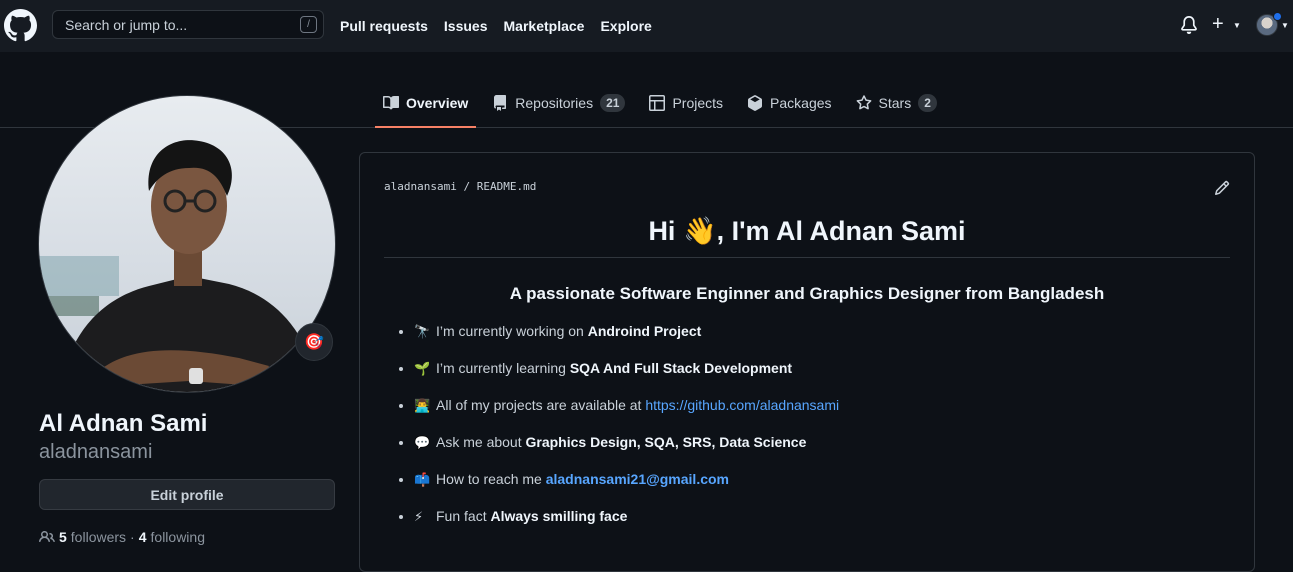 The image size is (1293, 572). I want to click on tab-stars: Stars 2, so click(896, 103).